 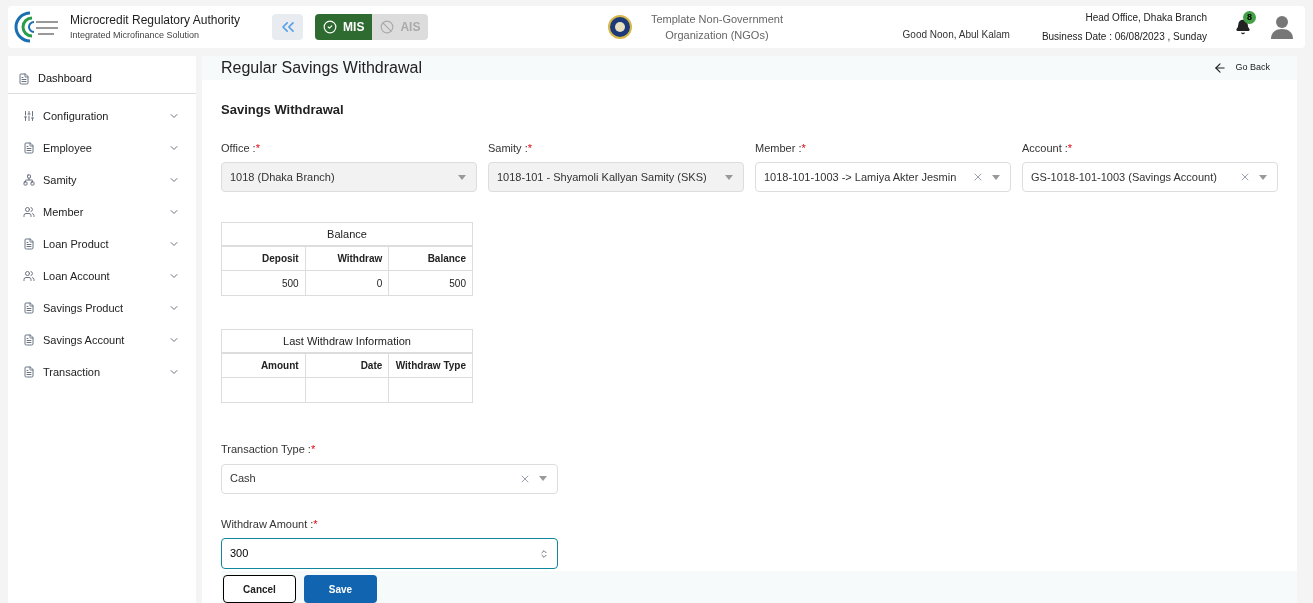 I want to click on select-field: GS-1018-101-1003 (Savings Account), so click(x=1150, y=177).